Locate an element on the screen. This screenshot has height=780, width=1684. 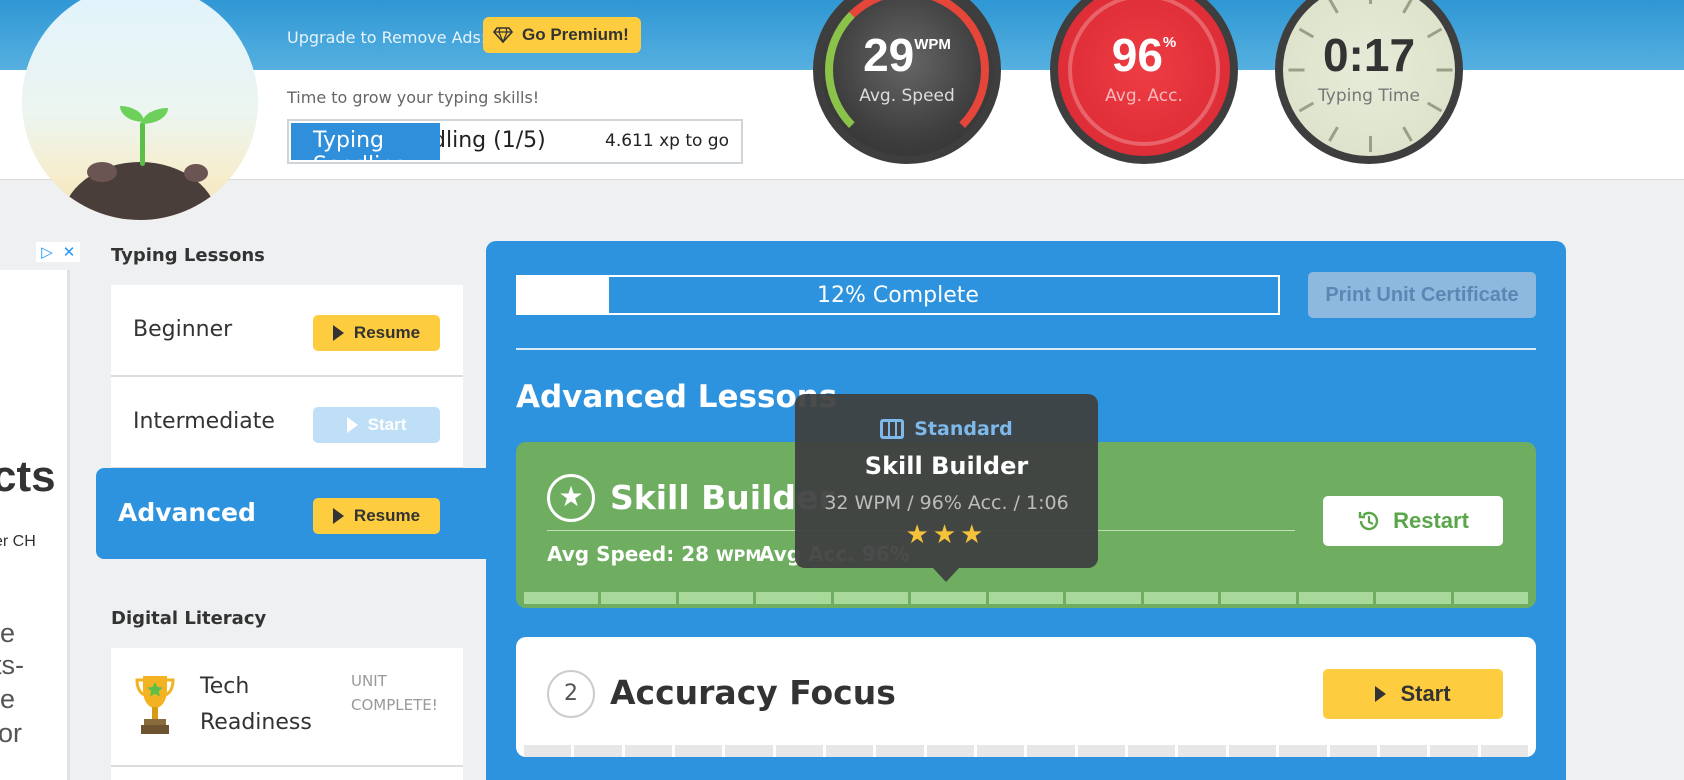
ad-text: ts- is located at coordinates (12, 665).